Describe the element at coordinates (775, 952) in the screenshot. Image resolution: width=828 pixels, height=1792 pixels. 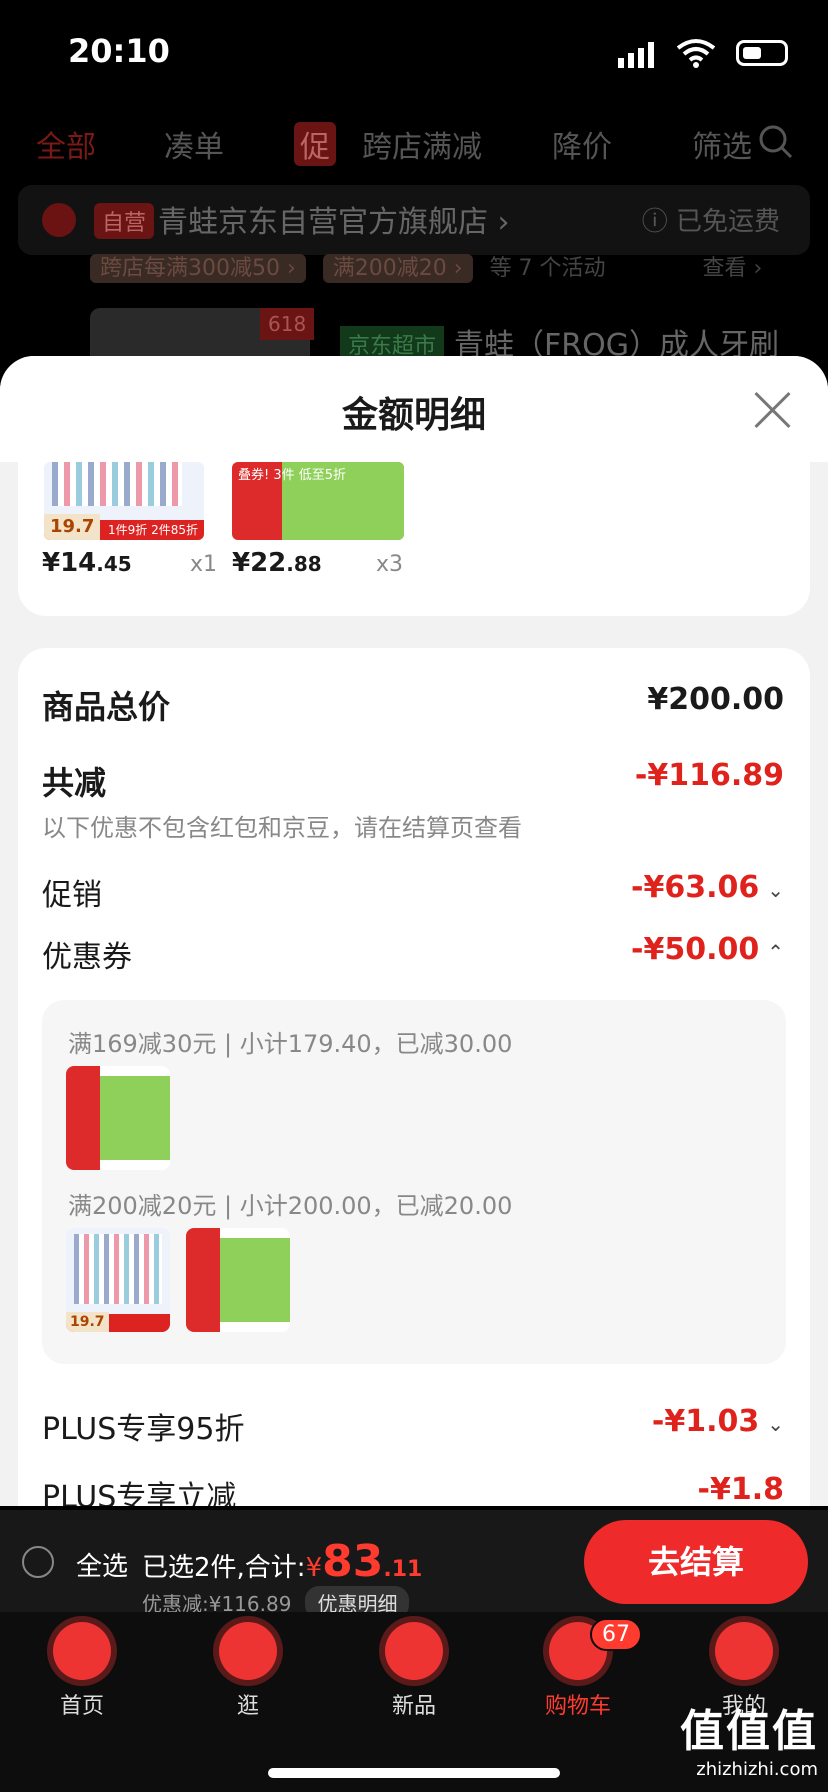
I see `chevron-up-icon: ⌃` at that location.